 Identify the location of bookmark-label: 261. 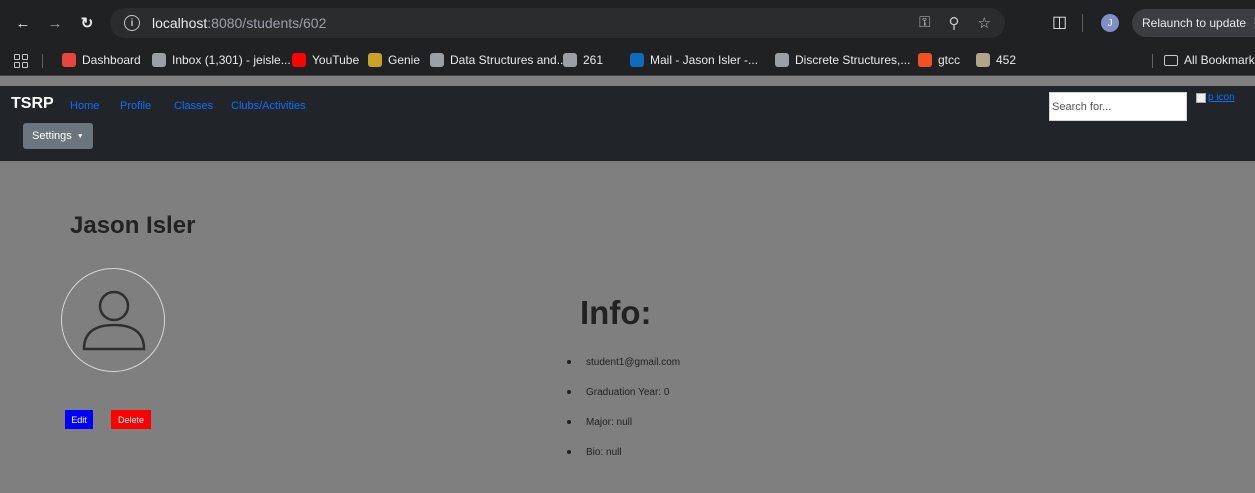
(593, 60).